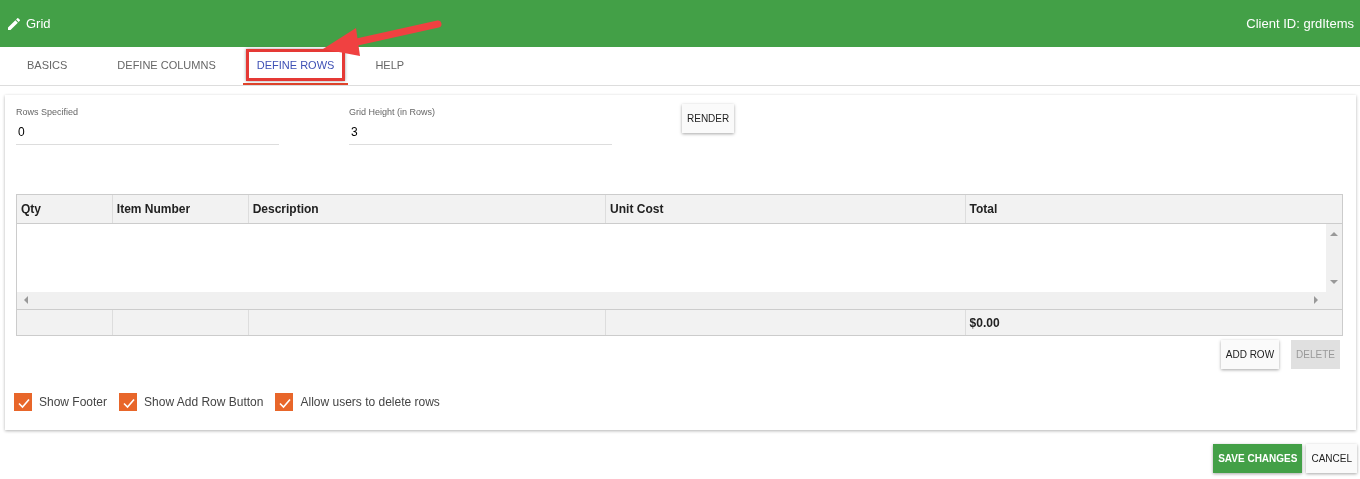 The width and height of the screenshot is (1360, 479). I want to click on tab: HELP, so click(390, 66).